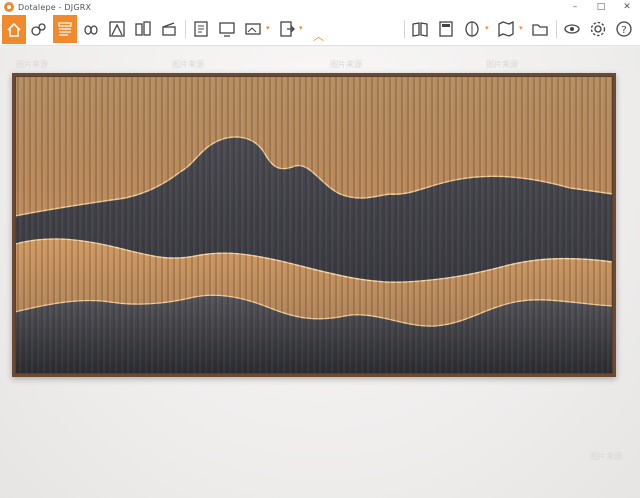 This screenshot has width=640, height=498. I want to click on clapper-button, so click(169, 29).